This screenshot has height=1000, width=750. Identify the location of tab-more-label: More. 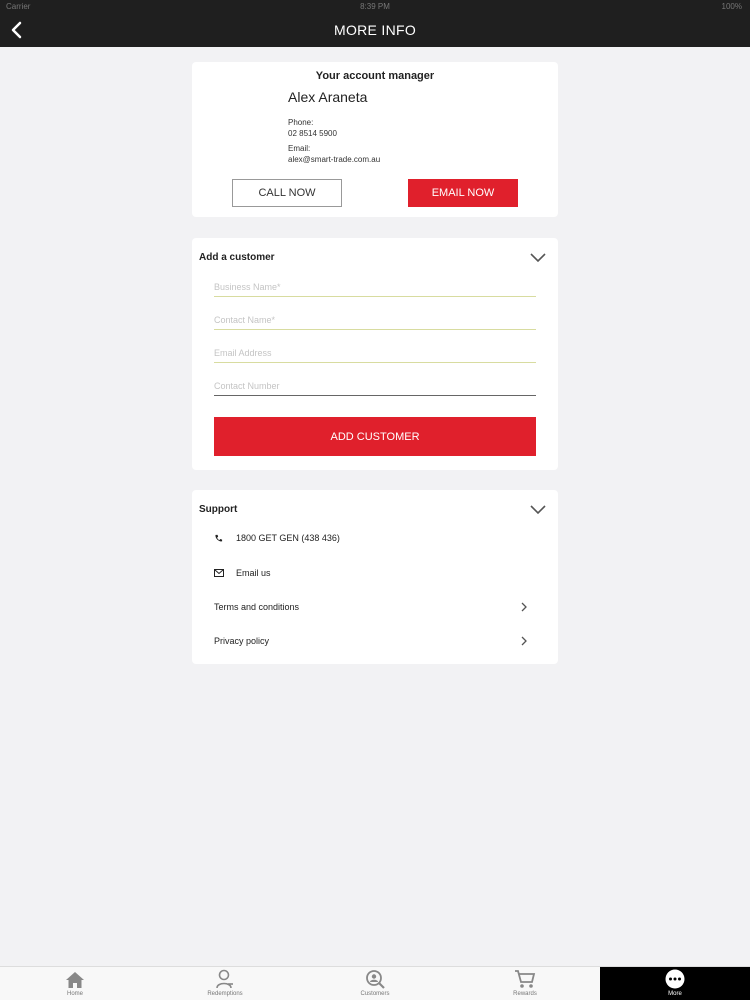
(675, 994).